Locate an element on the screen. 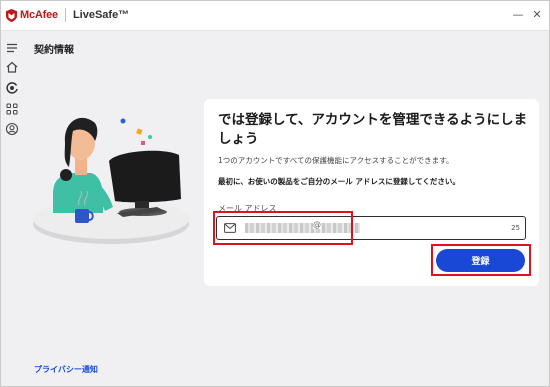 This screenshot has height=387, width=550. menu-icon is located at coordinates (12, 48).